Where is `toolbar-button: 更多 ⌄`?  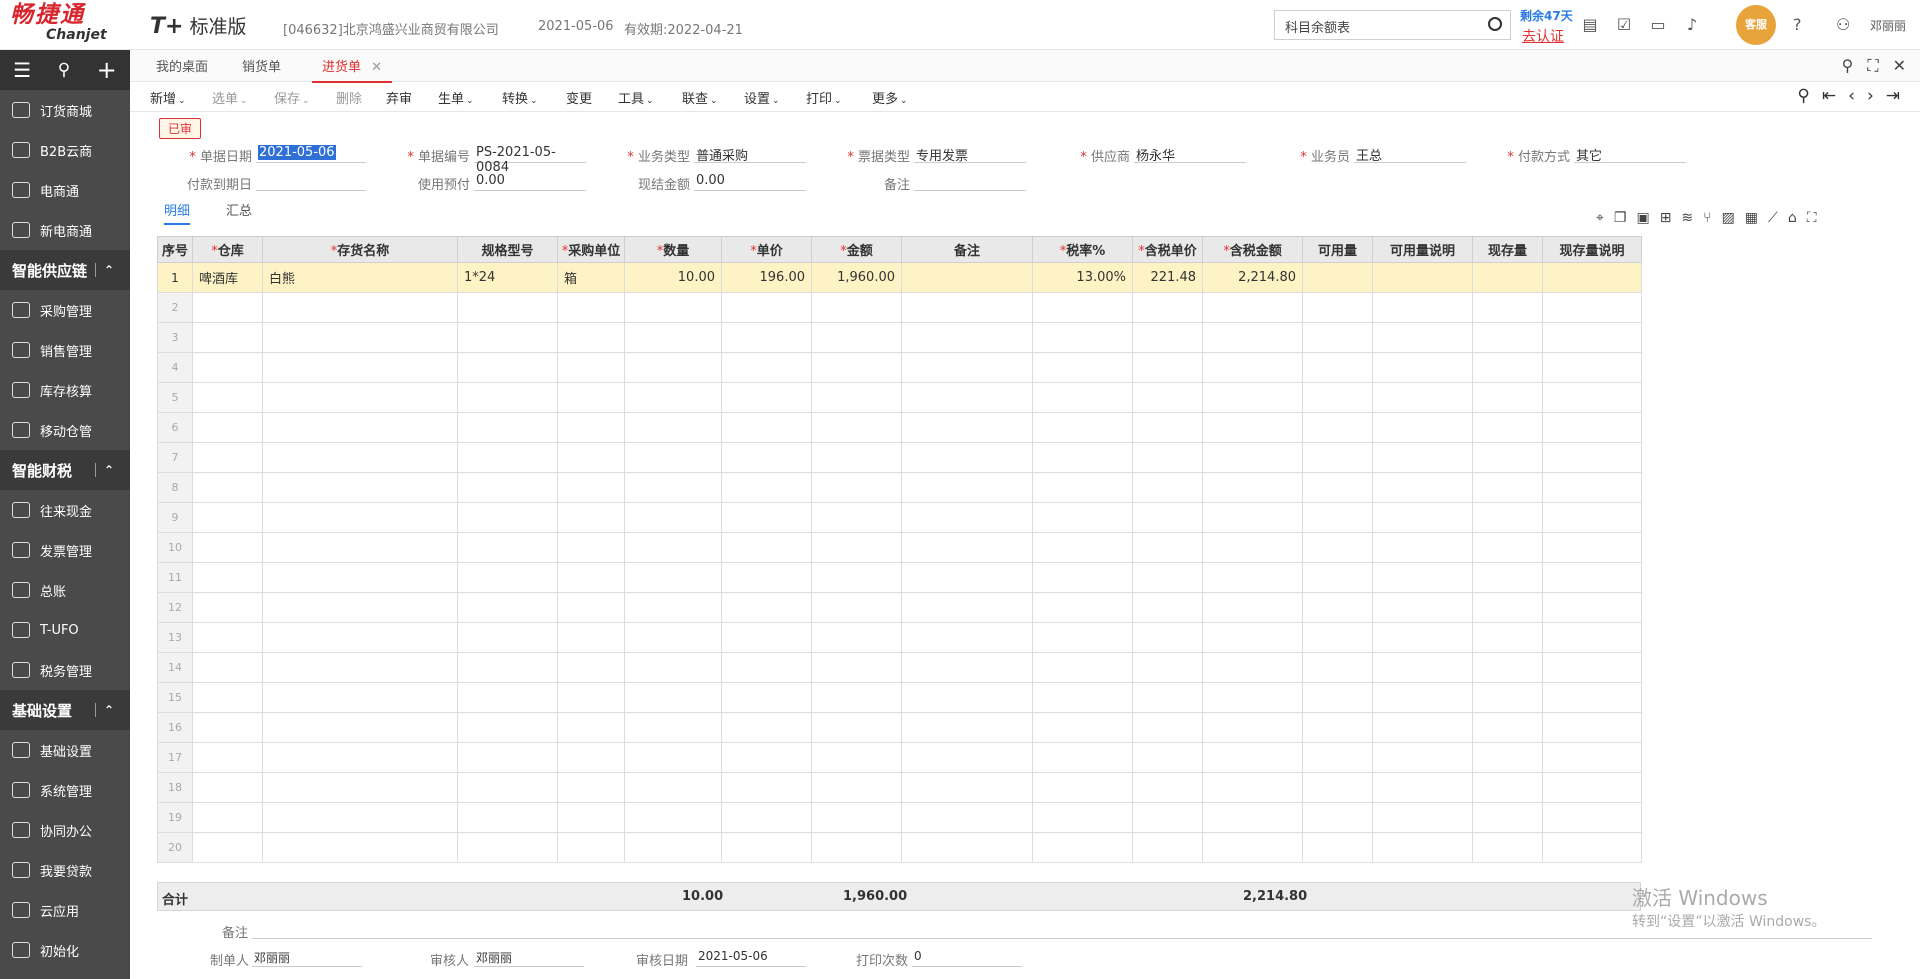 toolbar-button: 更多 ⌄ is located at coordinates (890, 97).